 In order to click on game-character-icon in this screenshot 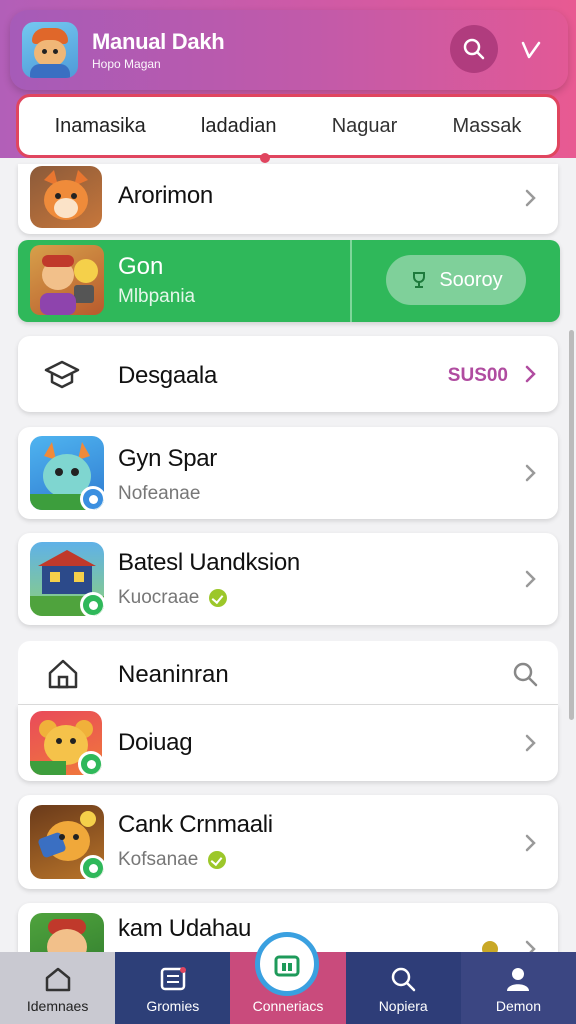, I will do `click(67, 280)`.